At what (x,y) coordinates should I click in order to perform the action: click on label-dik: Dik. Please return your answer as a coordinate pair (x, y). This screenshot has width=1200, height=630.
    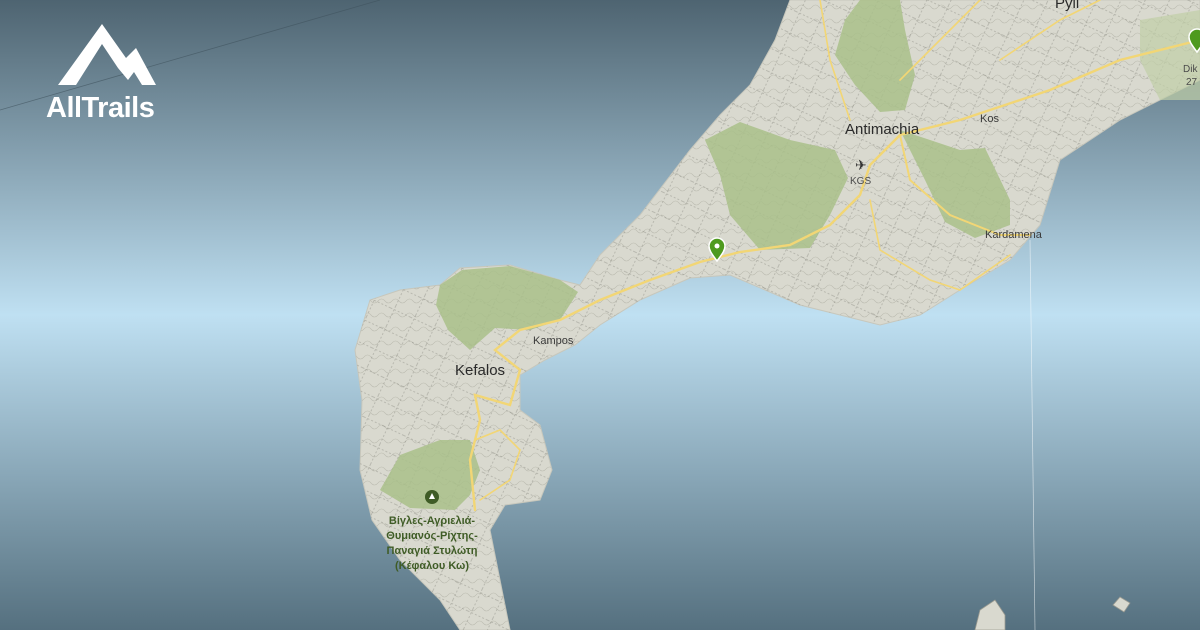
    Looking at the image, I should click on (1190, 69).